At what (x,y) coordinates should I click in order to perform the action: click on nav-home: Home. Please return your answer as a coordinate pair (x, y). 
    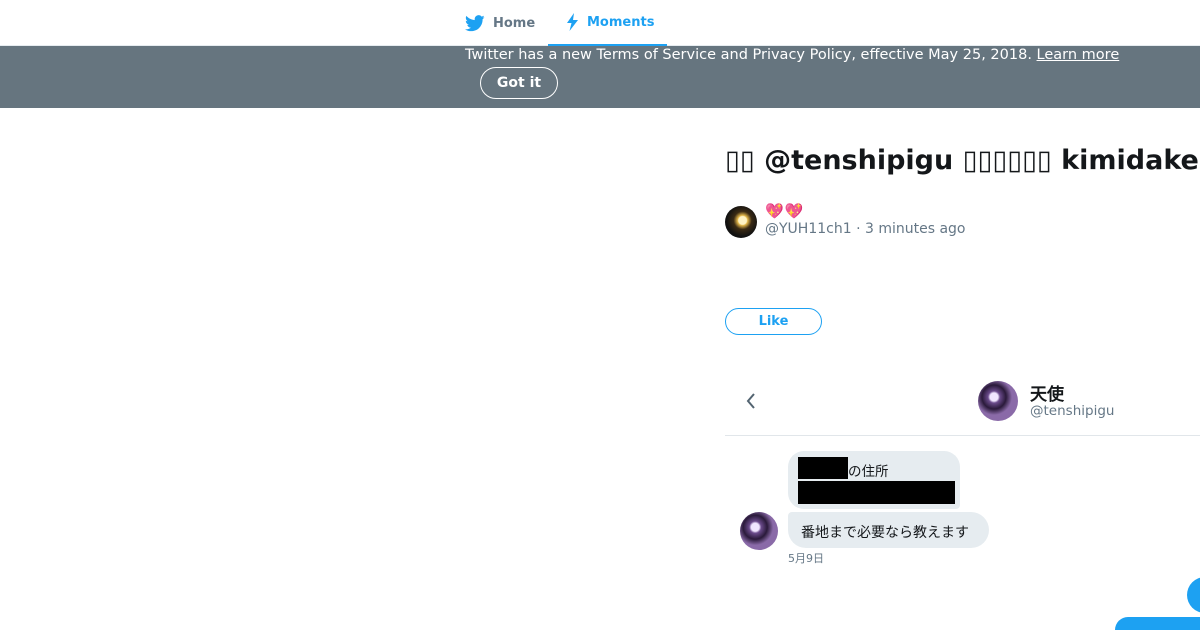
    Looking at the image, I should click on (500, 23).